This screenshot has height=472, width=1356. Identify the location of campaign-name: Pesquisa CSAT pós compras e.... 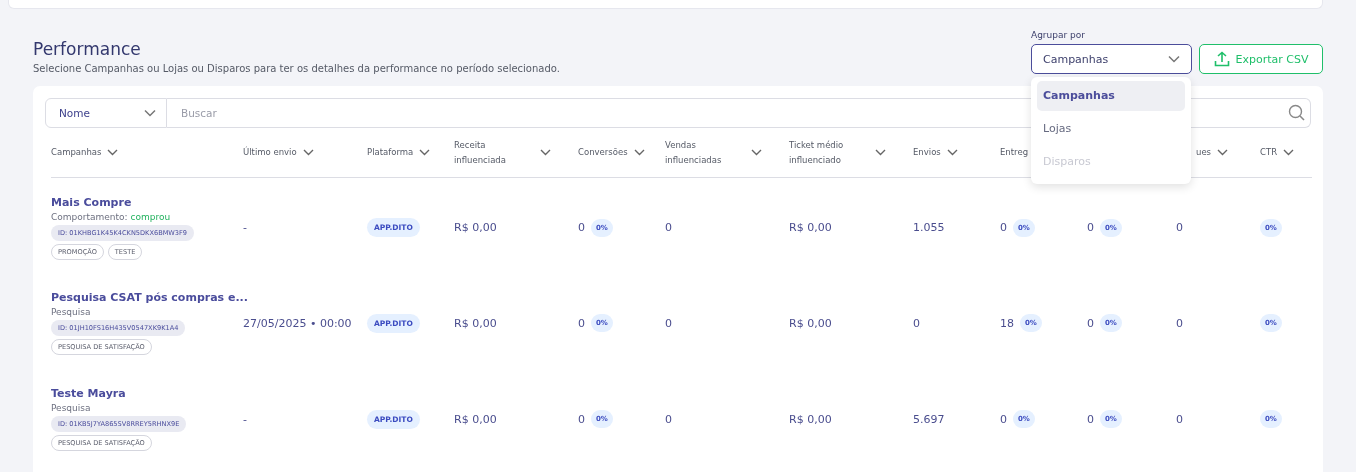
(149, 297).